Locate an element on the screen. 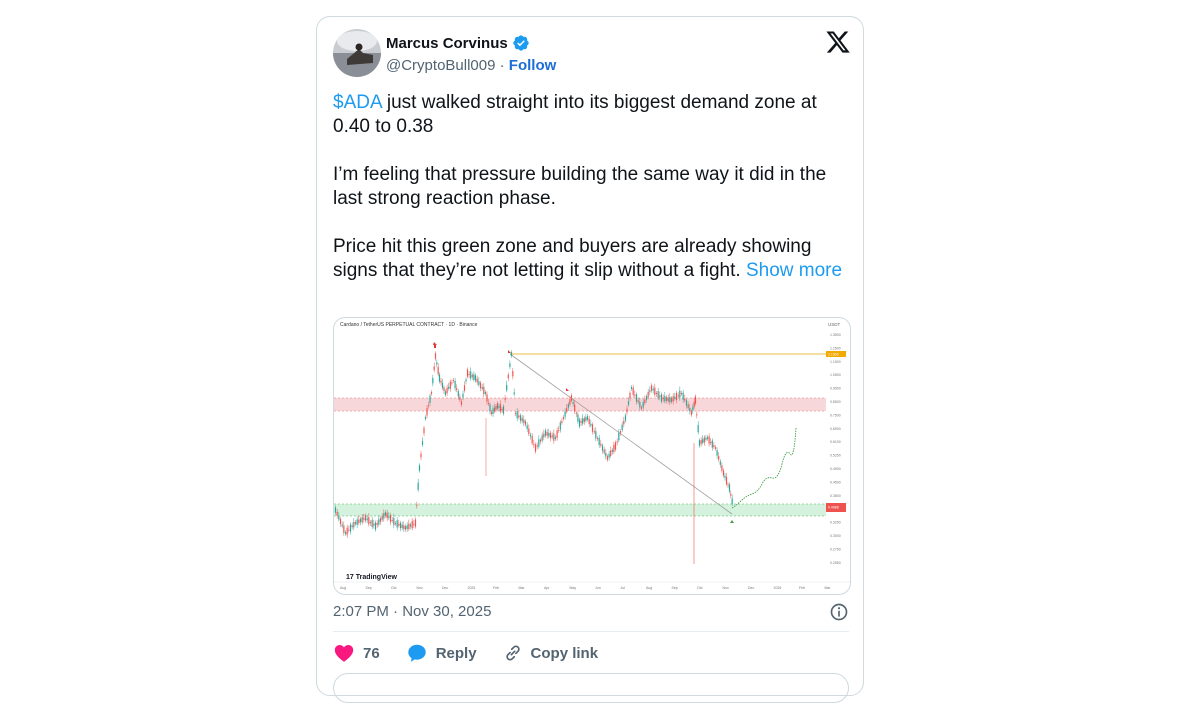 The width and height of the screenshot is (1177, 703). copy-link-button: Copy link is located at coordinates (550, 653).